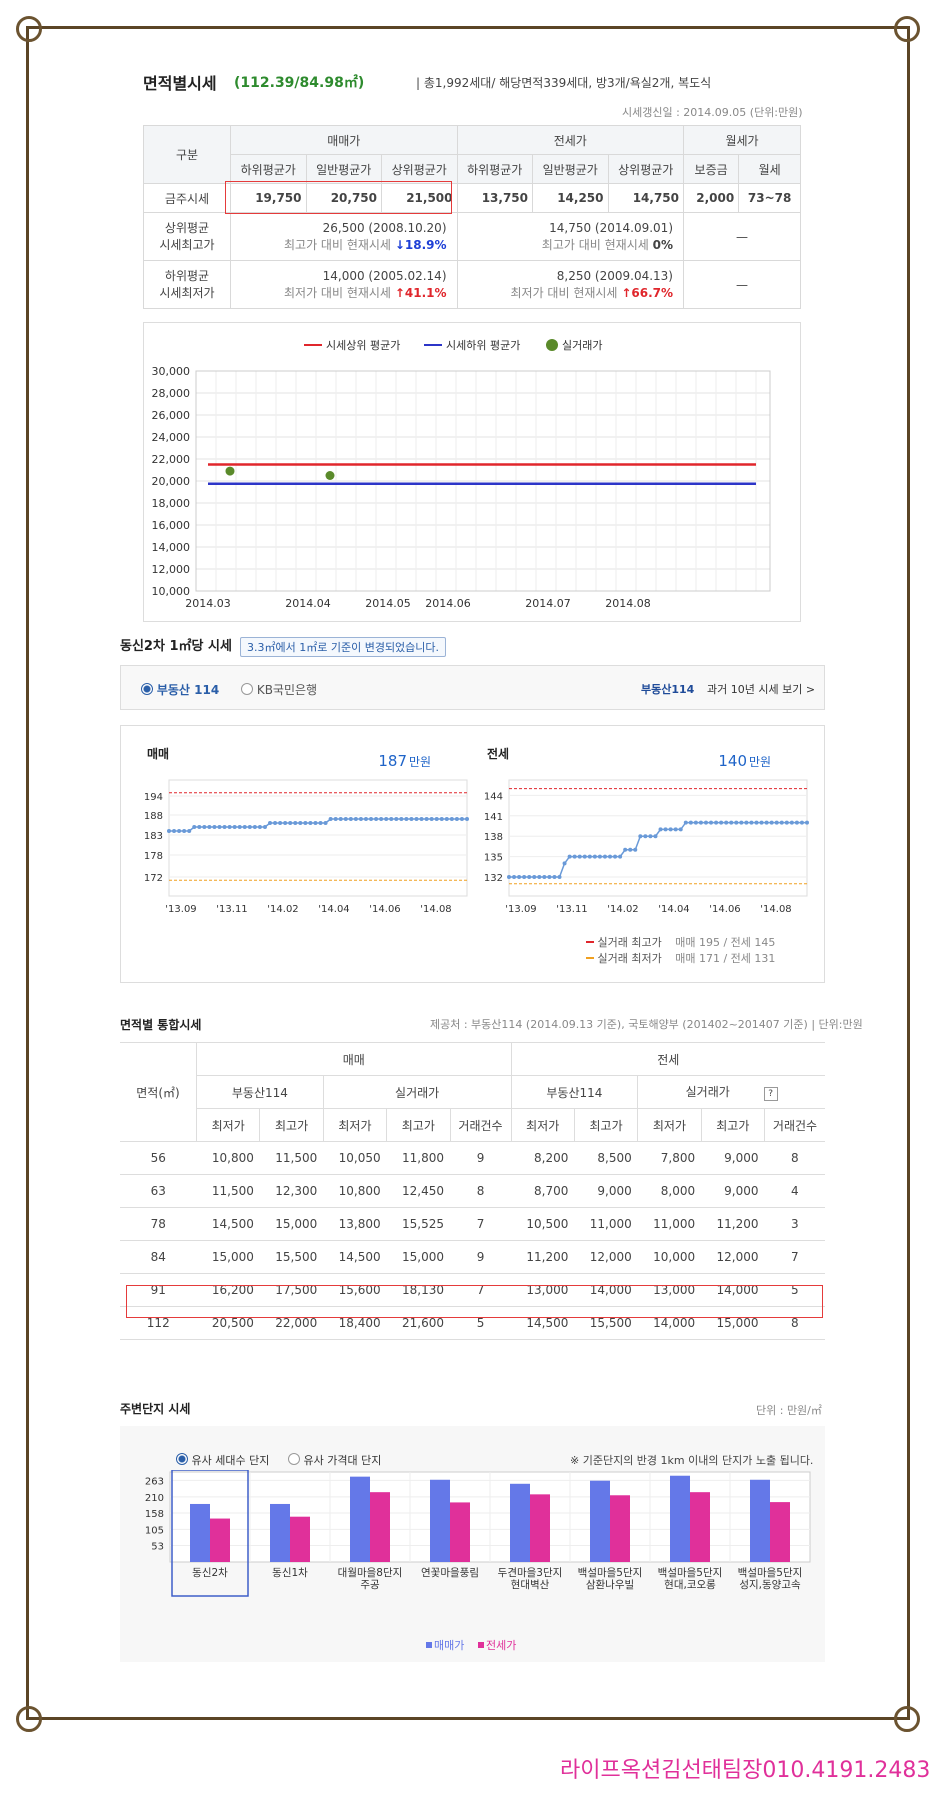 The image size is (936, 1799). Describe the element at coordinates (153, 856) in the screenshot. I see `y-tick-label: 178` at that location.